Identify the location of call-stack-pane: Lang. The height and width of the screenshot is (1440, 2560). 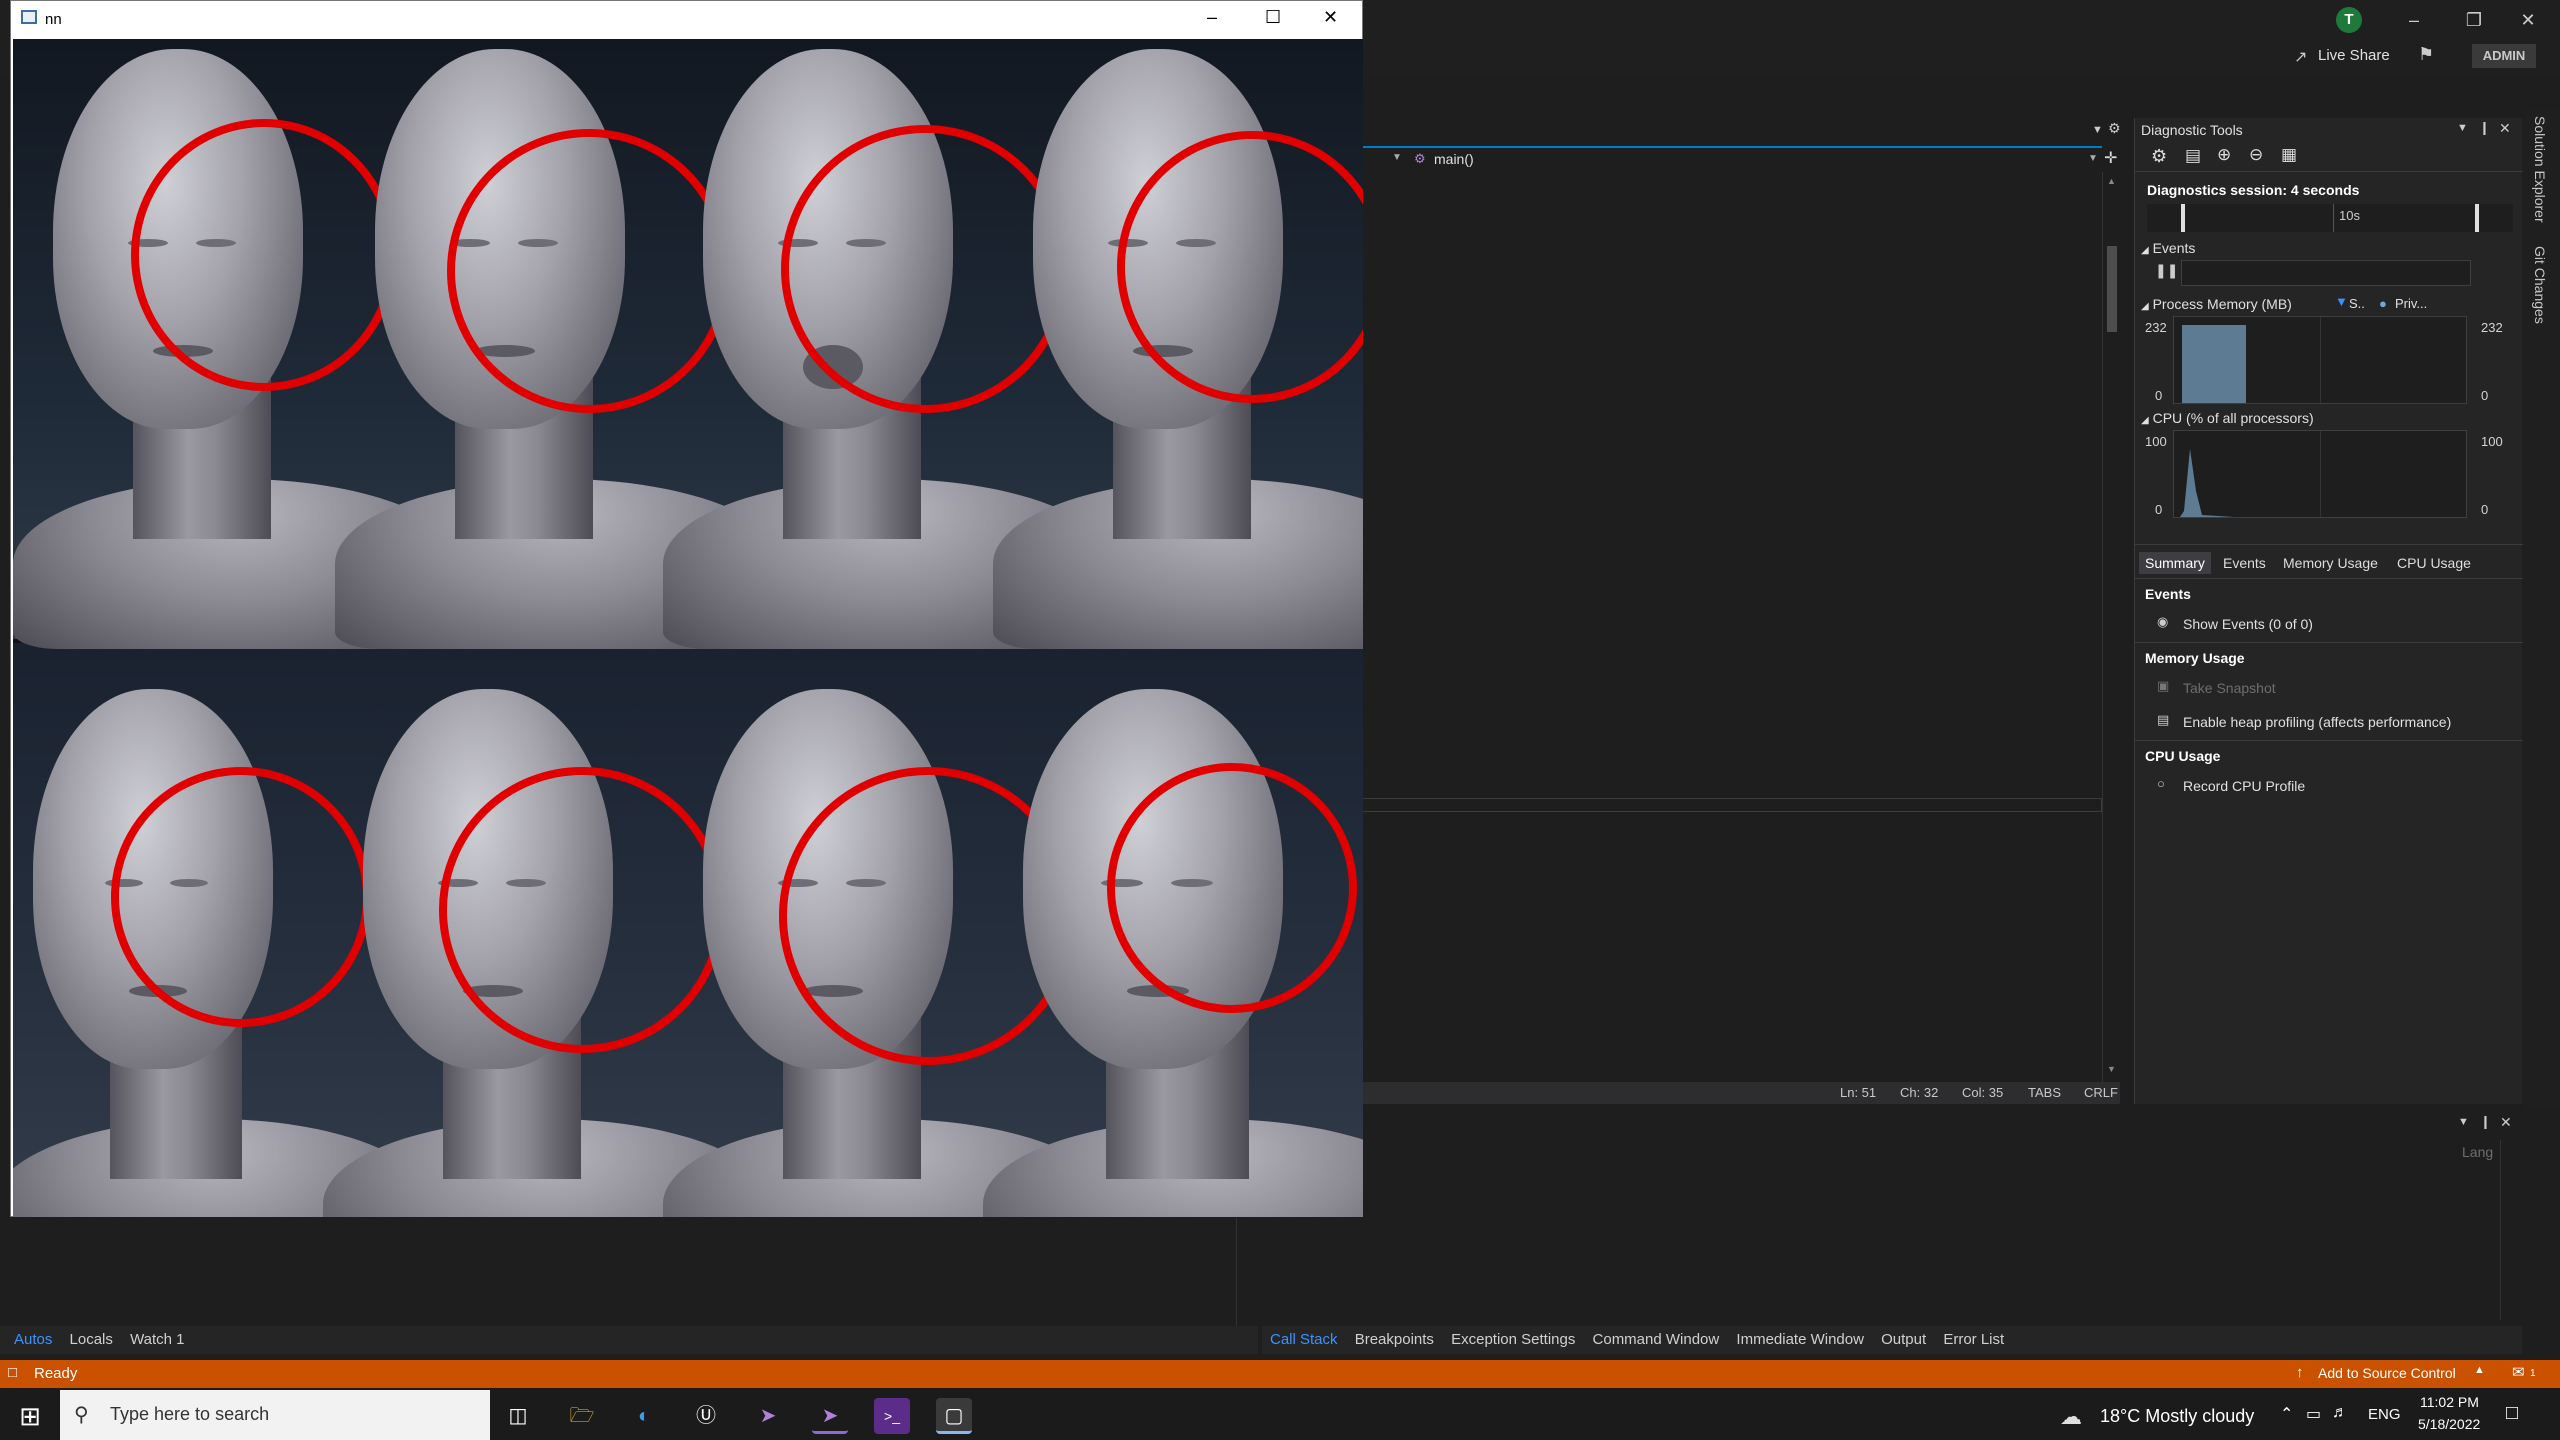
(1942, 1231).